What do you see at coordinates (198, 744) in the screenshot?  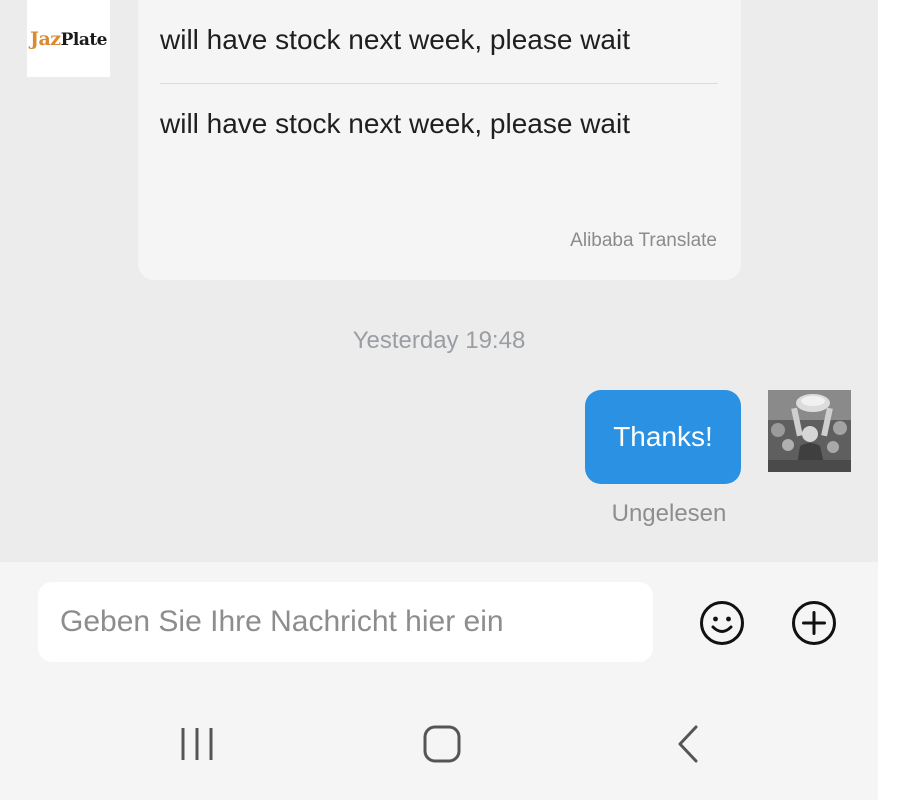 I see `recent-apps-icon` at bounding box center [198, 744].